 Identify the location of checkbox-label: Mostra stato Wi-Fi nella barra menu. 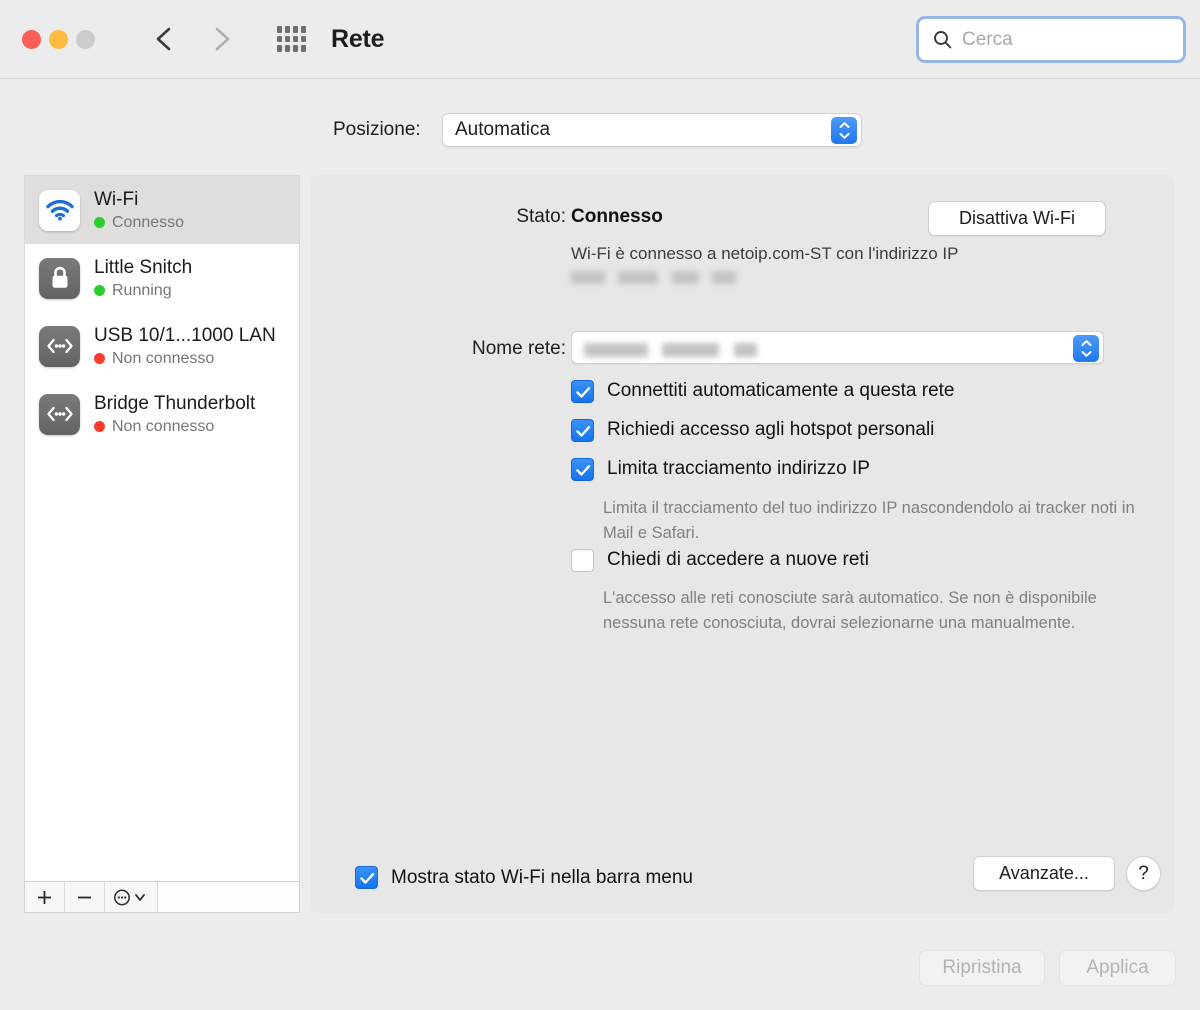
(542, 877).